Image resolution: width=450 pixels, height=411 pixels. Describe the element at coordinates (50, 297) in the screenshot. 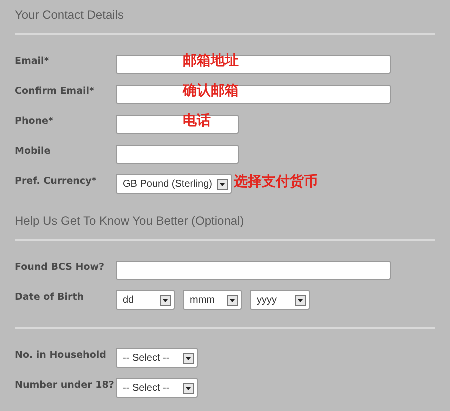

I see `field-label: Date of Birth` at that location.